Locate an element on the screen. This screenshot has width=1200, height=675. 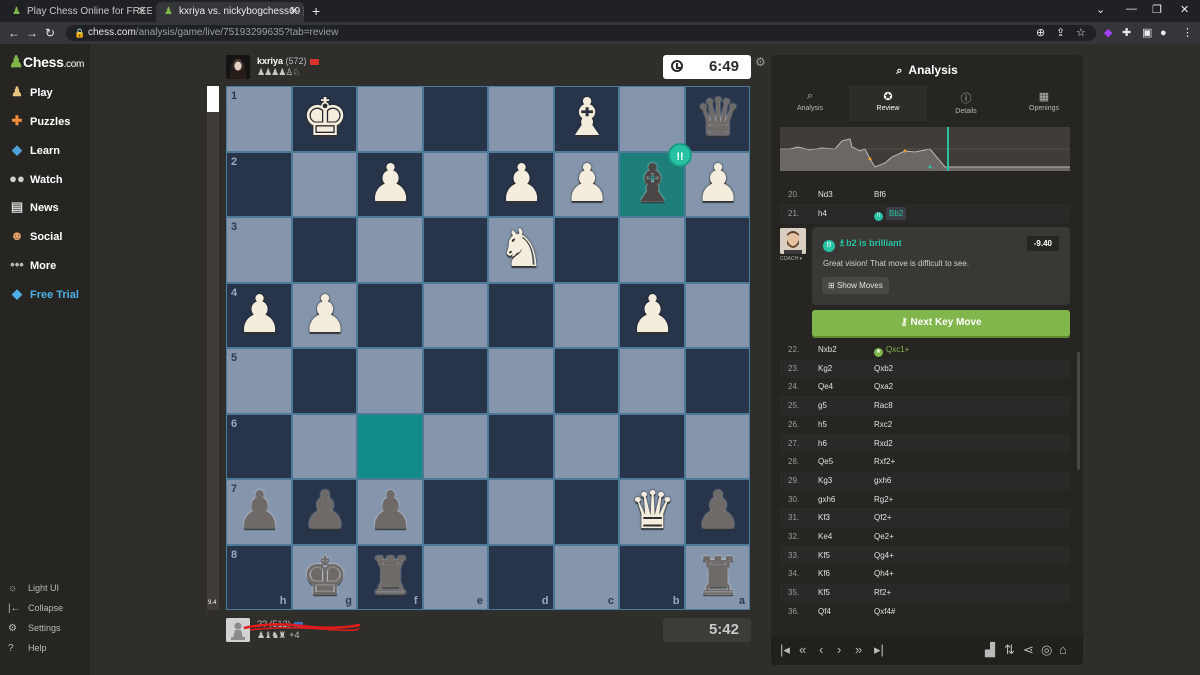
white-king-icon: ♚ is located at coordinates (325, 119).